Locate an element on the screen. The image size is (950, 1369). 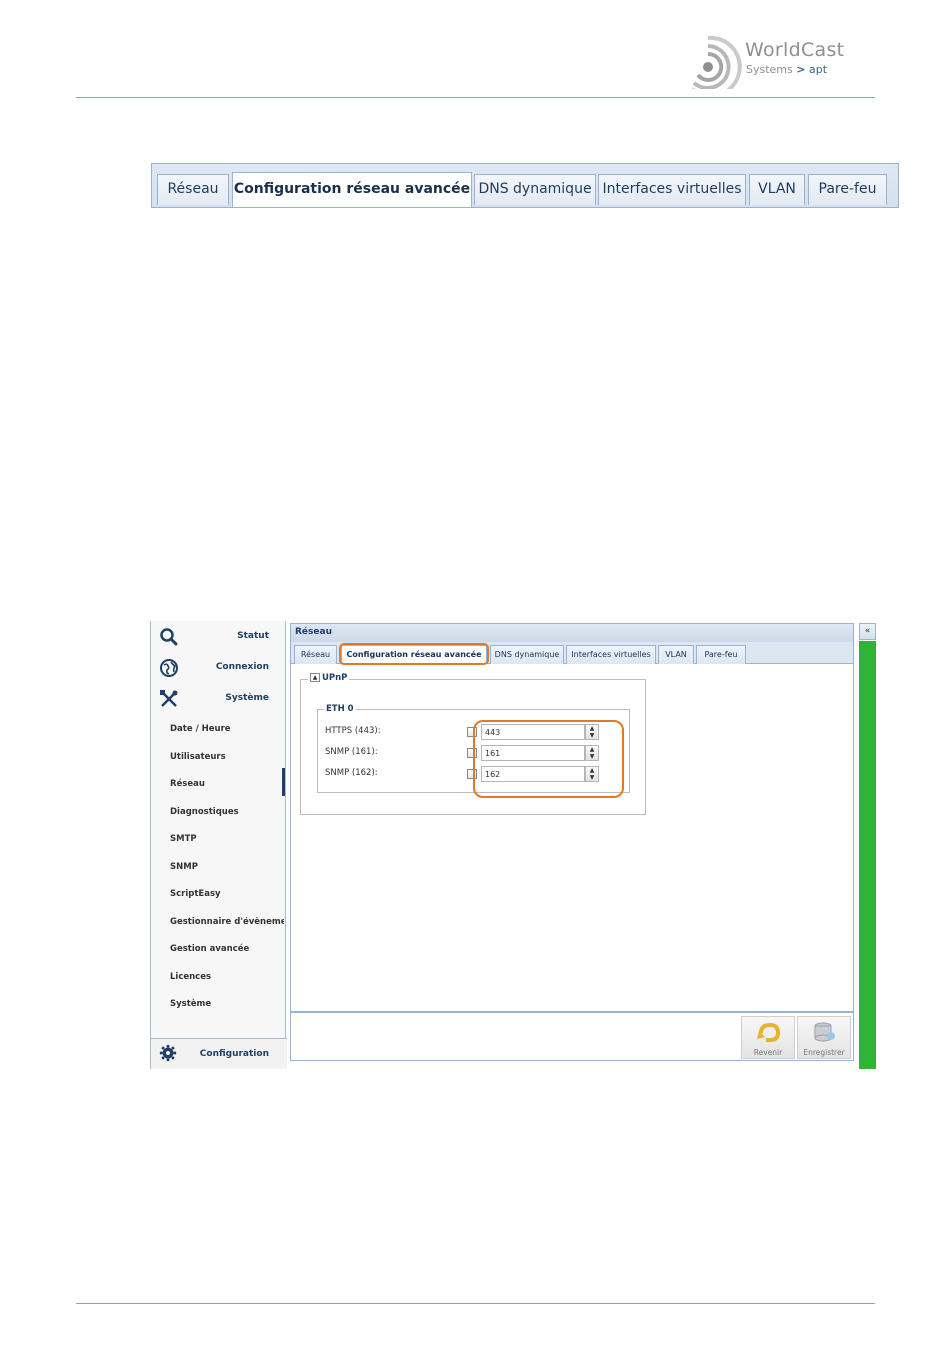
status-bar is located at coordinates (867, 855).